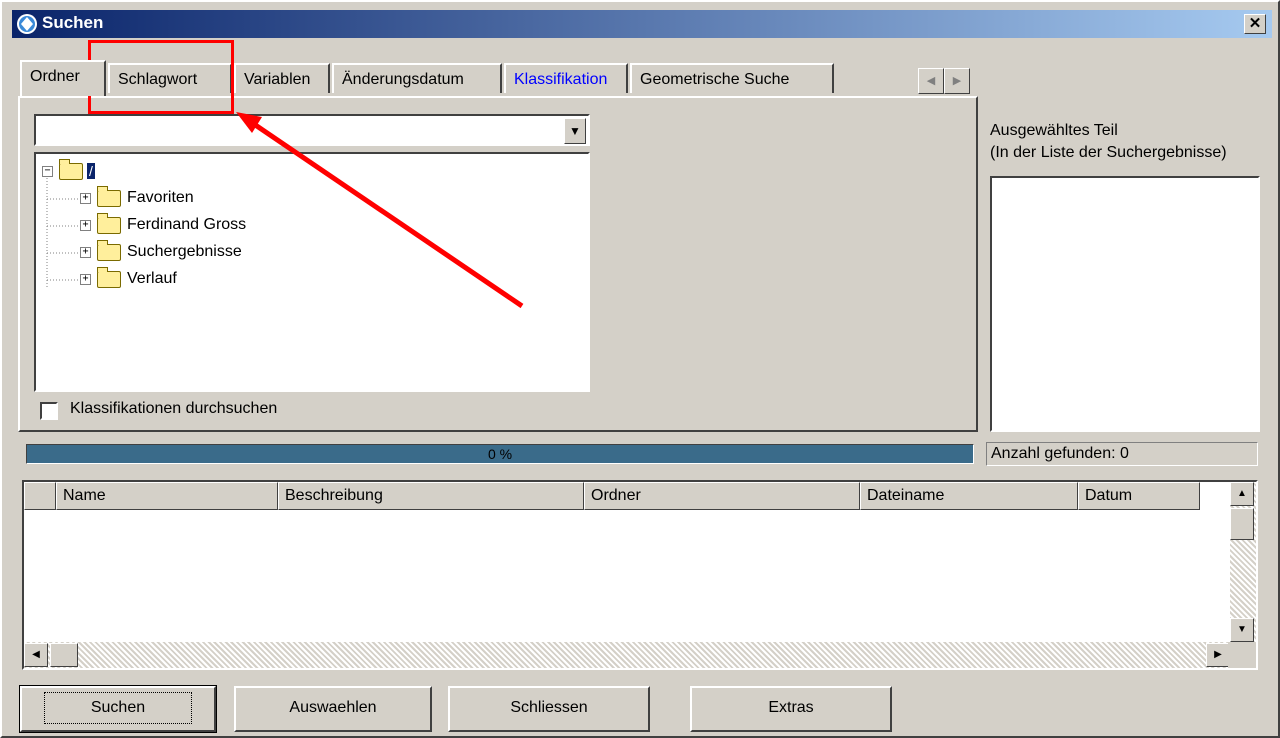  Describe the element at coordinates (312, 130) in the screenshot. I see `folder-combo: ▼` at that location.